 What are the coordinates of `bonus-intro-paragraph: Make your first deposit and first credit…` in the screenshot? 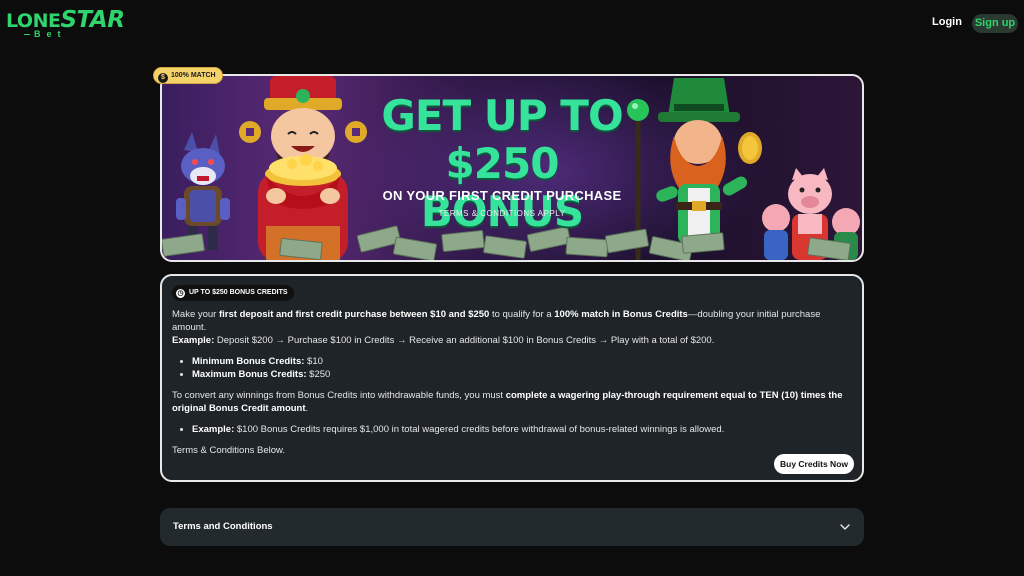 It's located at (514, 321).